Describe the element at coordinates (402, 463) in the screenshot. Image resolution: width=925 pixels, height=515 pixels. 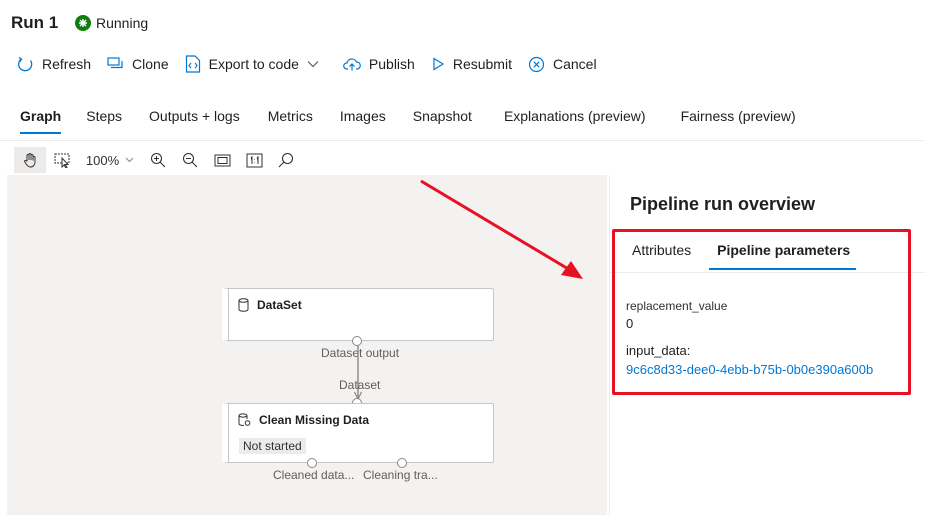
I see `cleaning-transform-port` at that location.